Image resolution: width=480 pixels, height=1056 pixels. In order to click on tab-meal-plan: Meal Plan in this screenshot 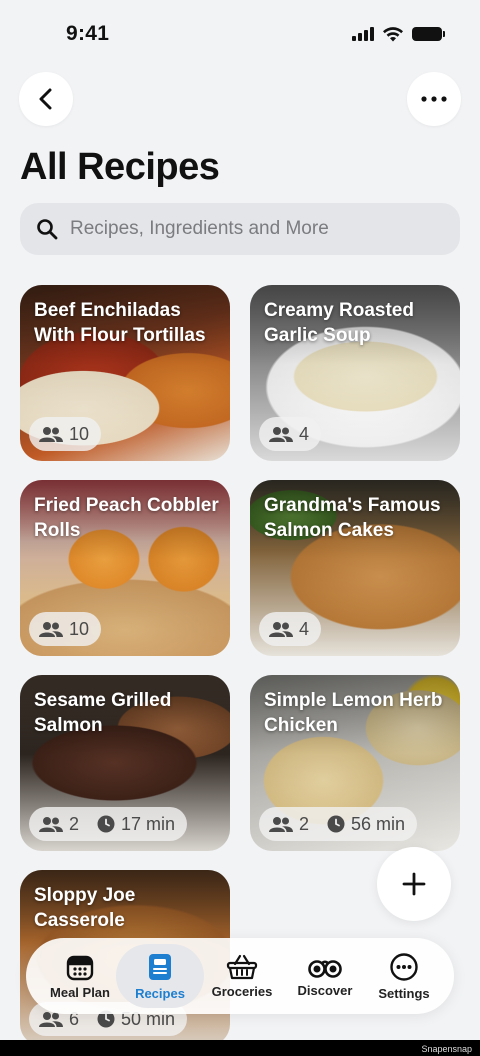, I will do `click(80, 976)`.